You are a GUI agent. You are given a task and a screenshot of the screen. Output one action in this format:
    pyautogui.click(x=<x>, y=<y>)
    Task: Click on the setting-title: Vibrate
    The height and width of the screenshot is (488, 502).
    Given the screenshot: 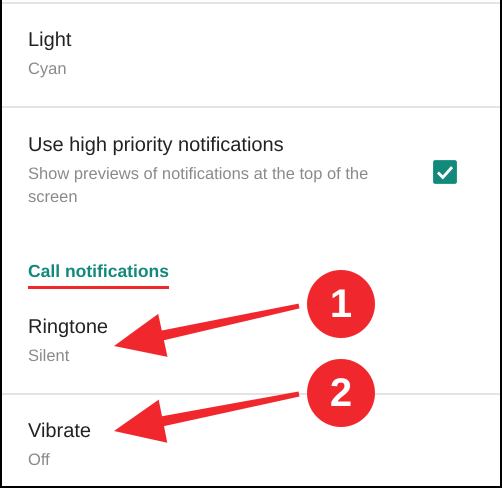 What is the action you would take?
    pyautogui.click(x=60, y=431)
    